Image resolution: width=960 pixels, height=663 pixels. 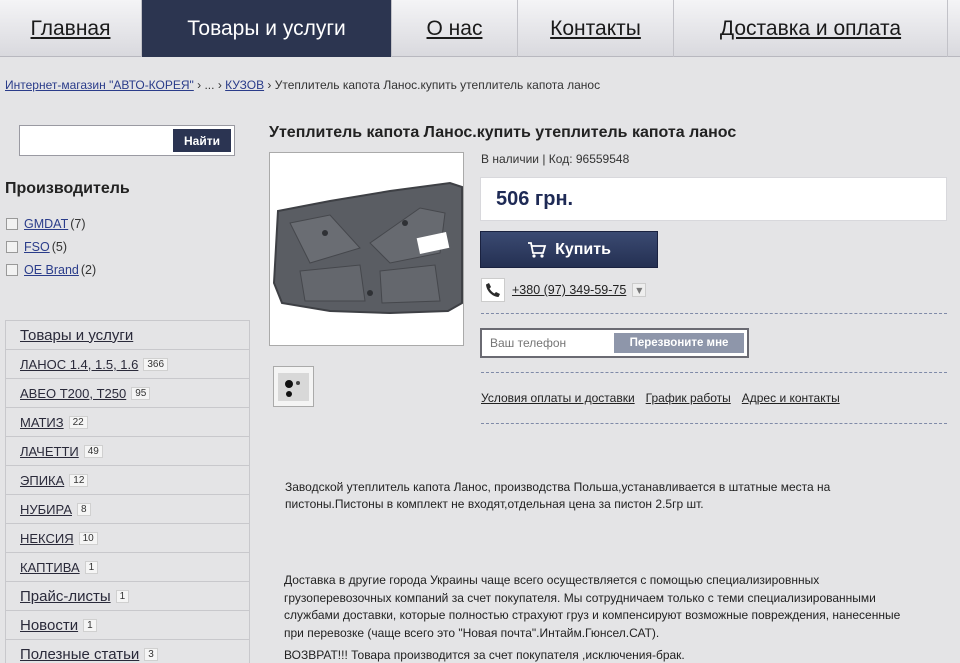 I want to click on search-input, so click(x=97, y=140).